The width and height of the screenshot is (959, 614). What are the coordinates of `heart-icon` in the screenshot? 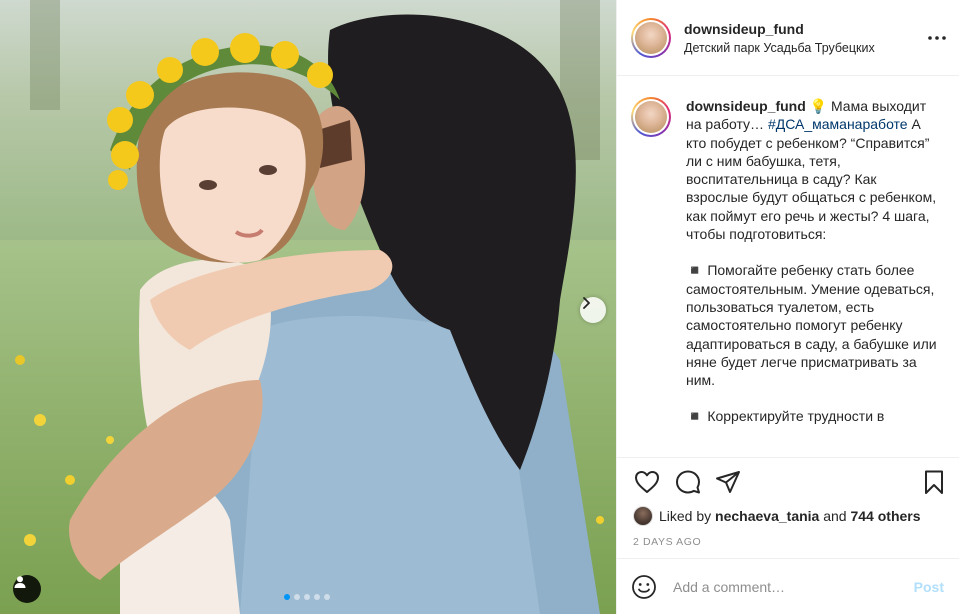 It's located at (647, 482).